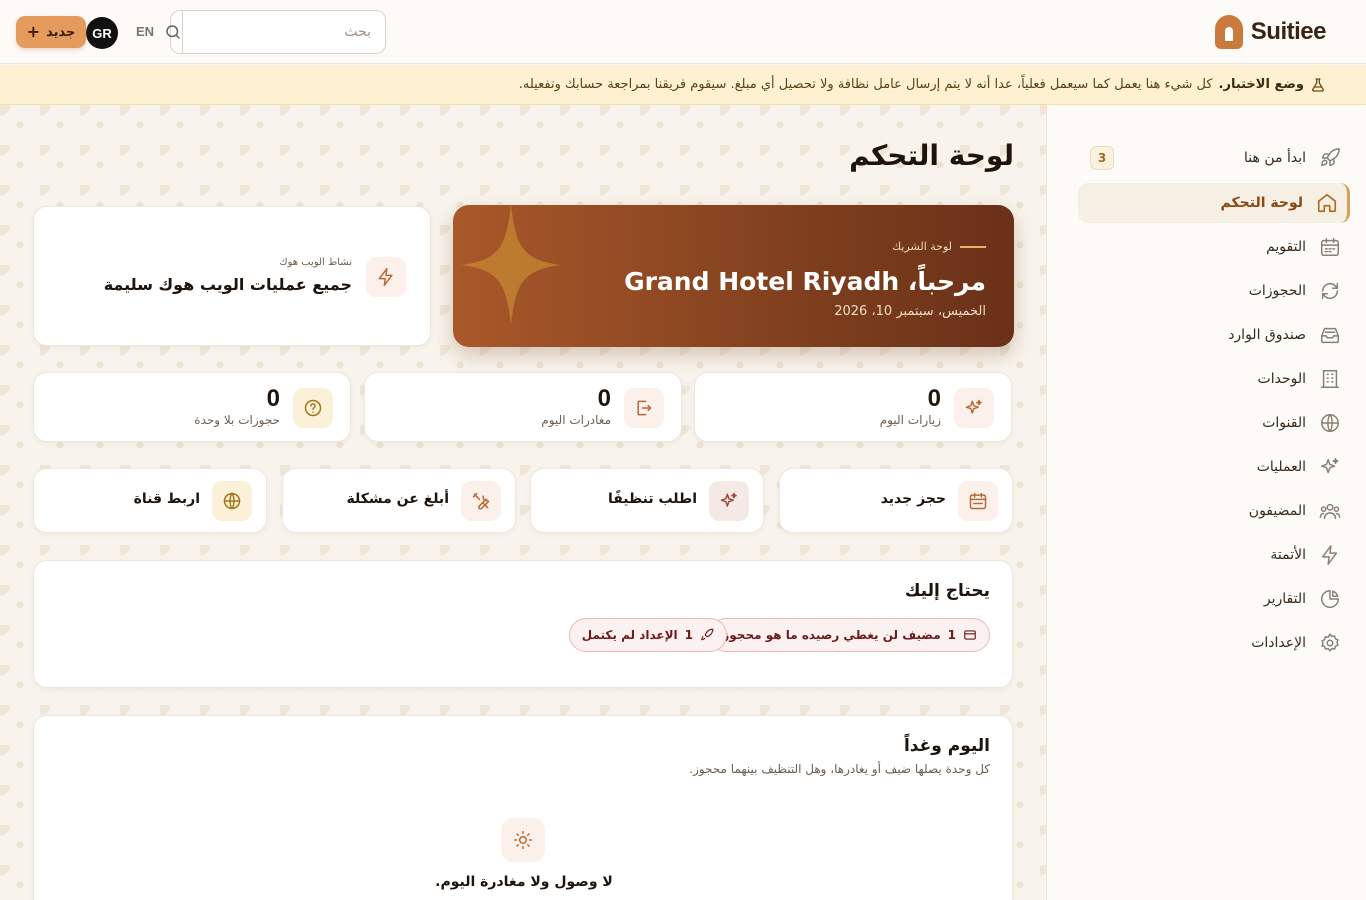  What do you see at coordinates (1102, 158) in the screenshot?
I see `sidebar-badge: 3` at bounding box center [1102, 158].